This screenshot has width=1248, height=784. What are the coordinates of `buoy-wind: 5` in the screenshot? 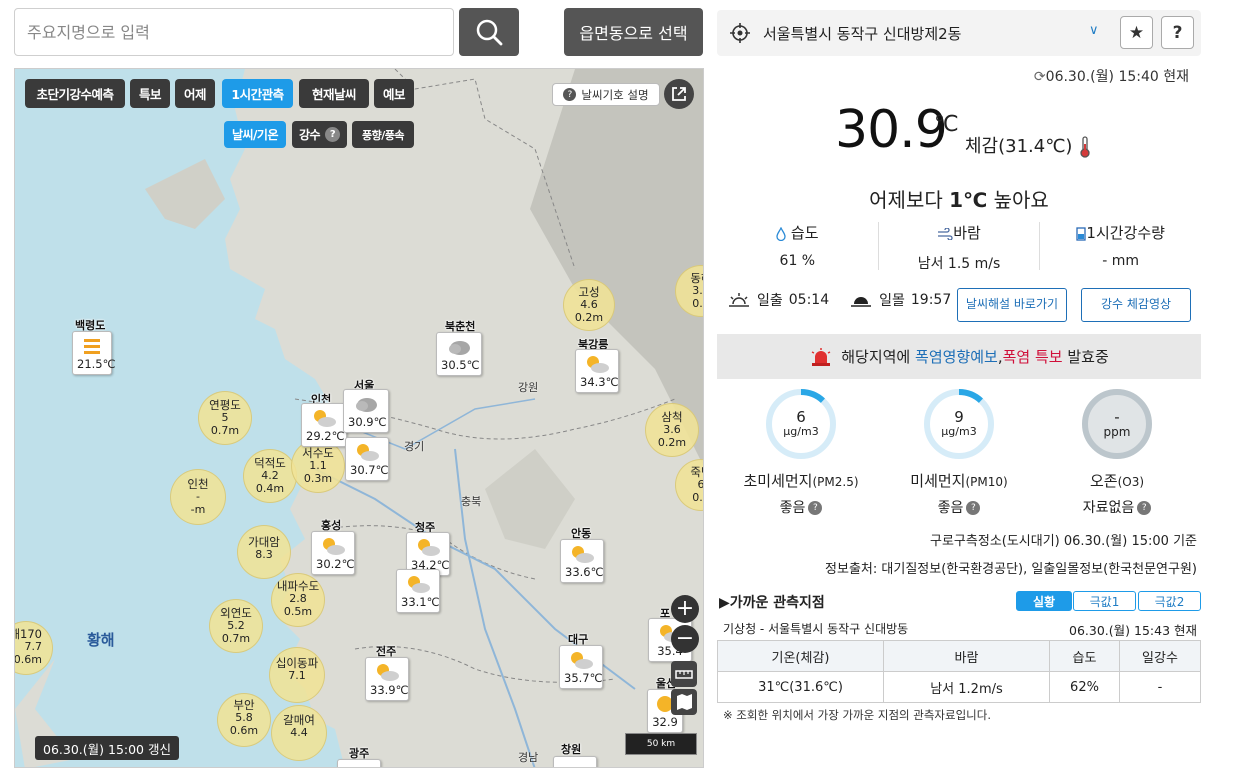 It's located at (225, 418).